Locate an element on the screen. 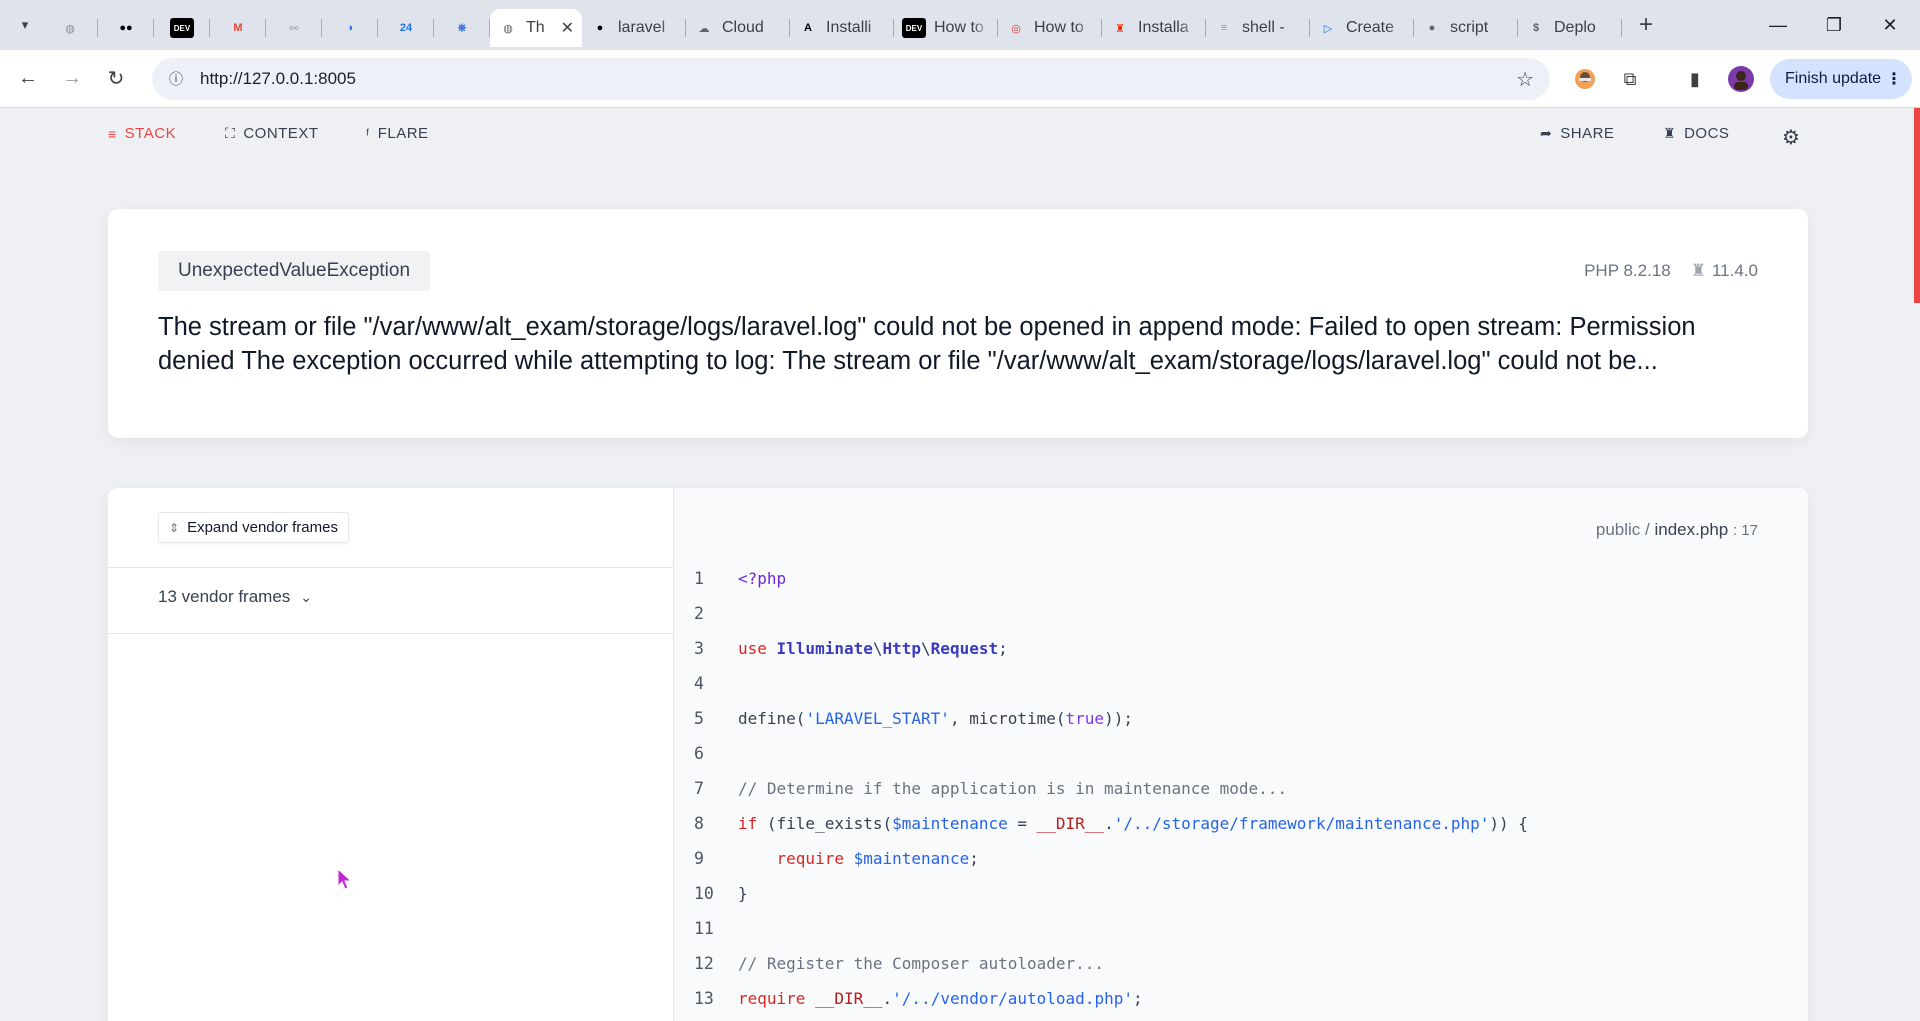 The width and height of the screenshot is (1920, 1021). code-token: __DIR__ is located at coordinates (849, 998).